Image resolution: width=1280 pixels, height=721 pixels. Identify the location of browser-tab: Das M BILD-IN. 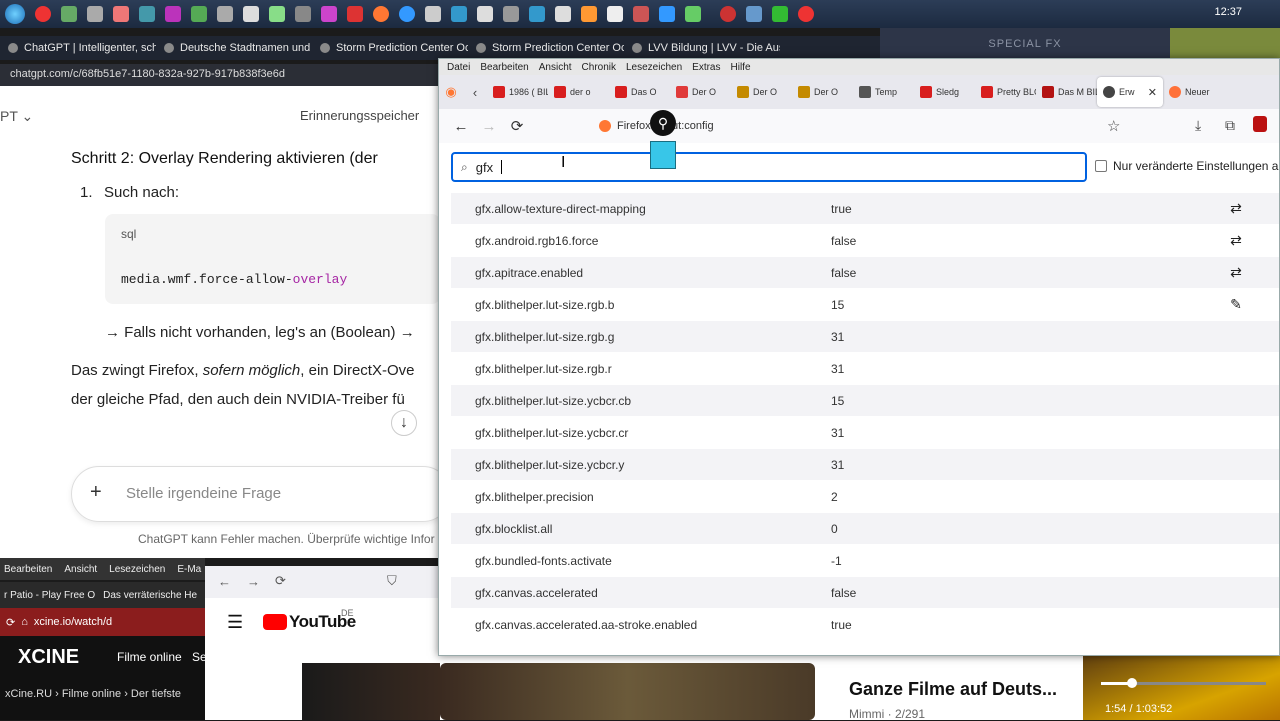
(1066, 92).